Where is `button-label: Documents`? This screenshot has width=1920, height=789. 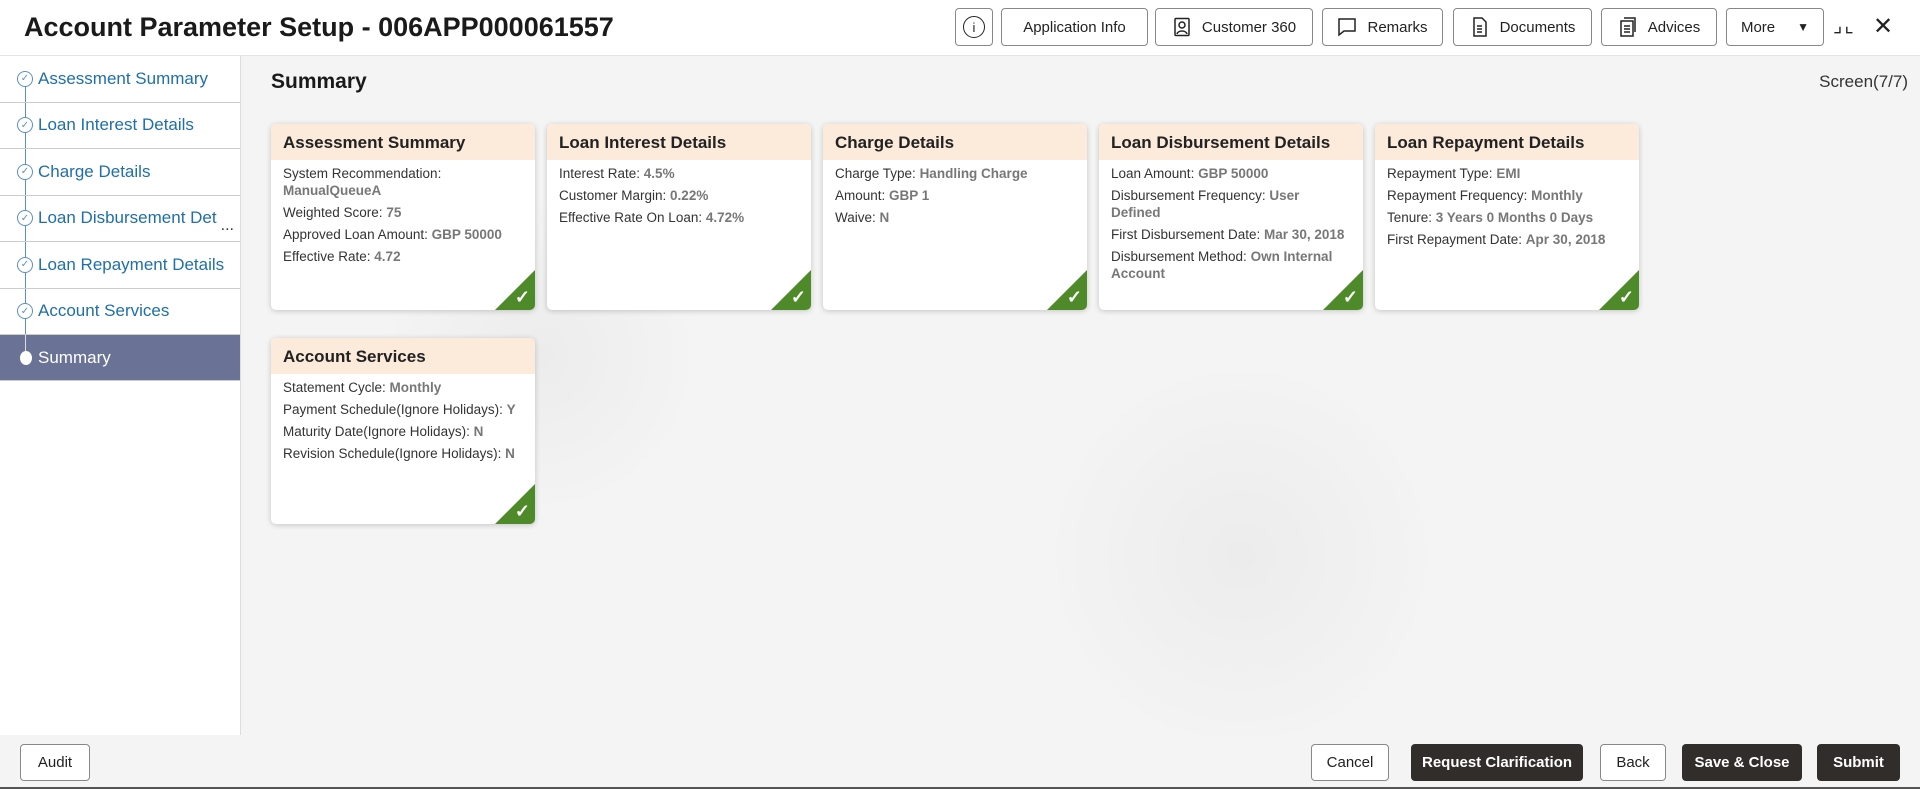
button-label: Documents is located at coordinates (1537, 27).